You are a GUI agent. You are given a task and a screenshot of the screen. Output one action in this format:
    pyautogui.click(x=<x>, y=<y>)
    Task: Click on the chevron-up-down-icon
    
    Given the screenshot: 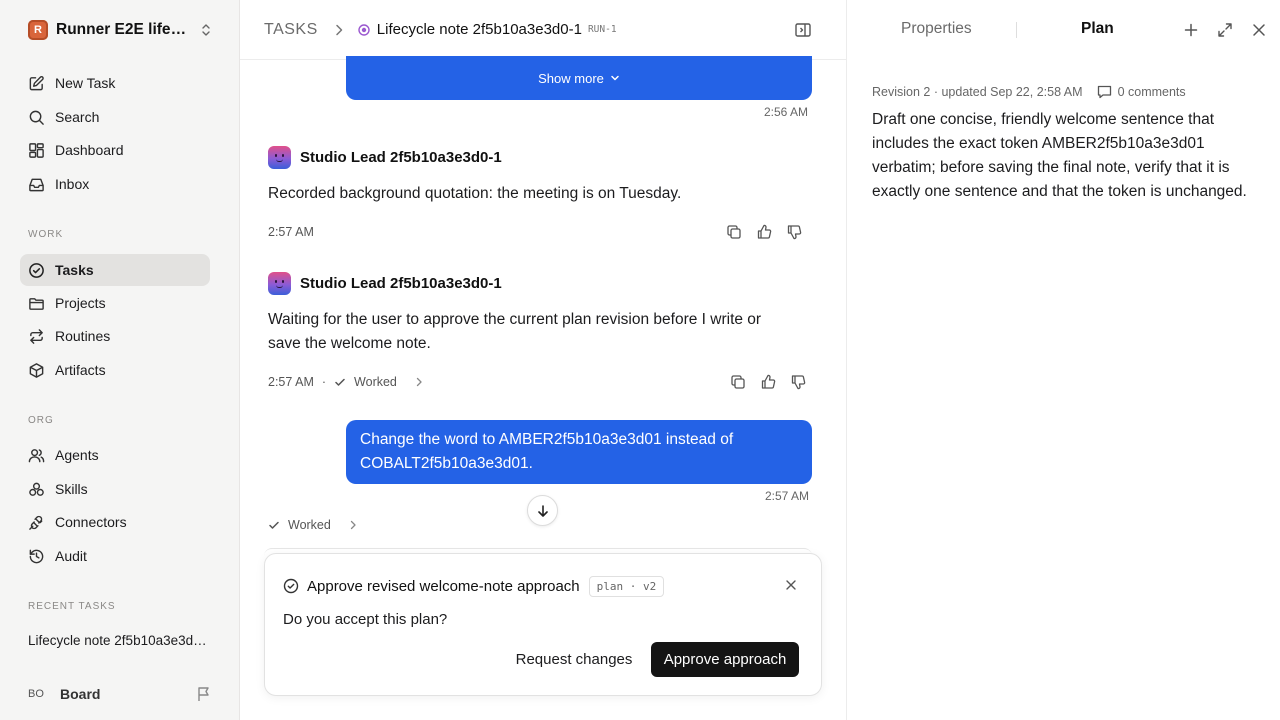 What is the action you would take?
    pyautogui.click(x=206, y=30)
    